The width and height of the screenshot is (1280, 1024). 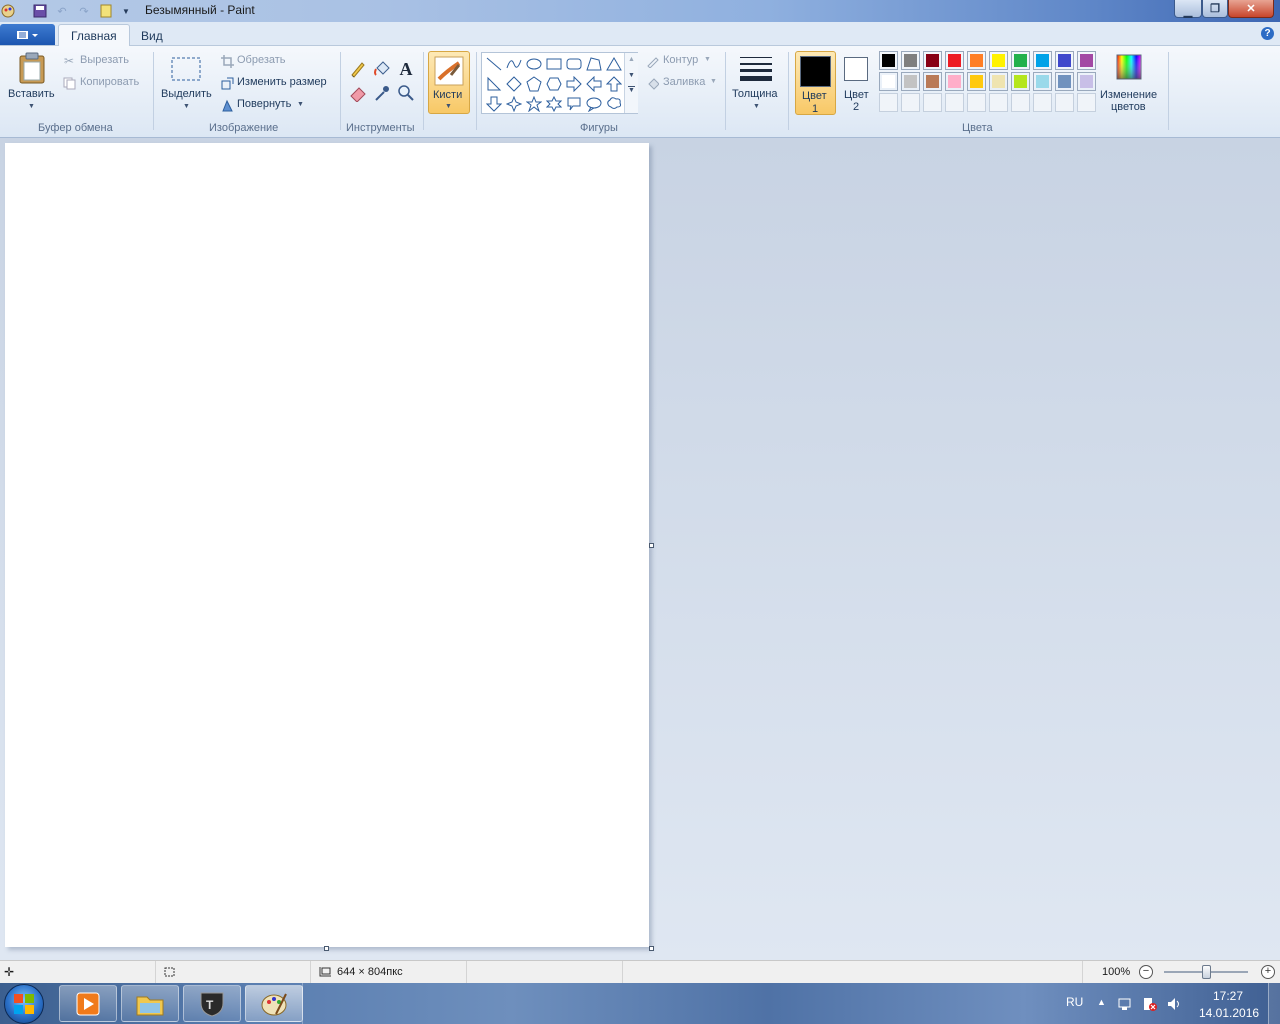 What do you see at coordinates (594, 84) in the screenshot?
I see `left-arrow-shape-icon` at bounding box center [594, 84].